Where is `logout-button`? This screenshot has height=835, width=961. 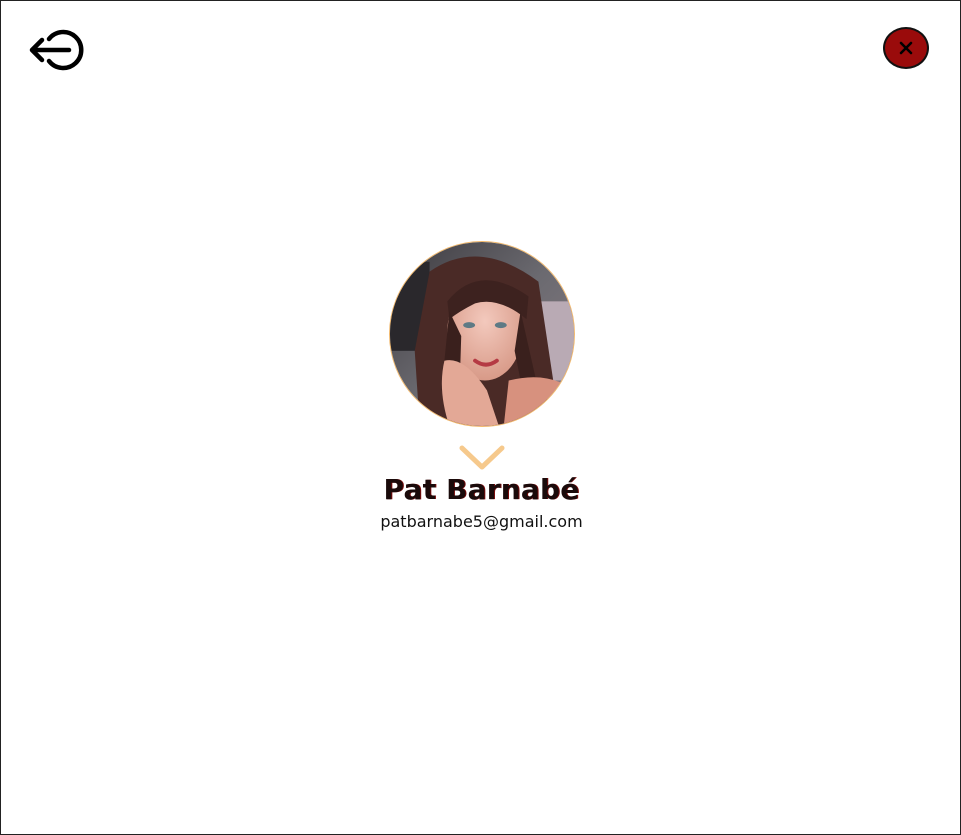 logout-button is located at coordinates (58, 50).